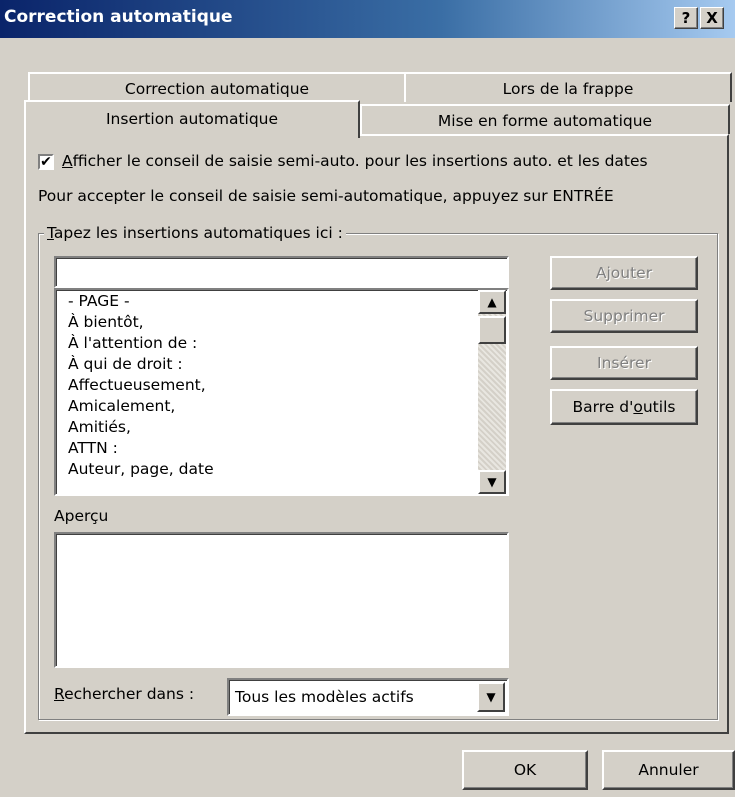  I want to click on search-label-text: echercher dans :, so click(129, 694).